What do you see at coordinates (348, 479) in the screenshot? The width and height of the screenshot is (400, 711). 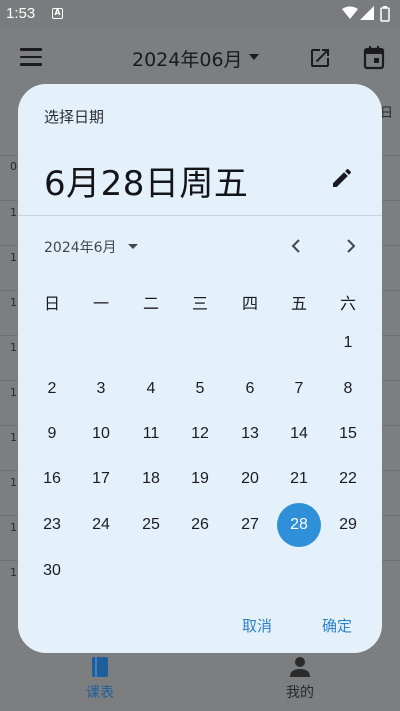 I see `calendar-day: 22` at bounding box center [348, 479].